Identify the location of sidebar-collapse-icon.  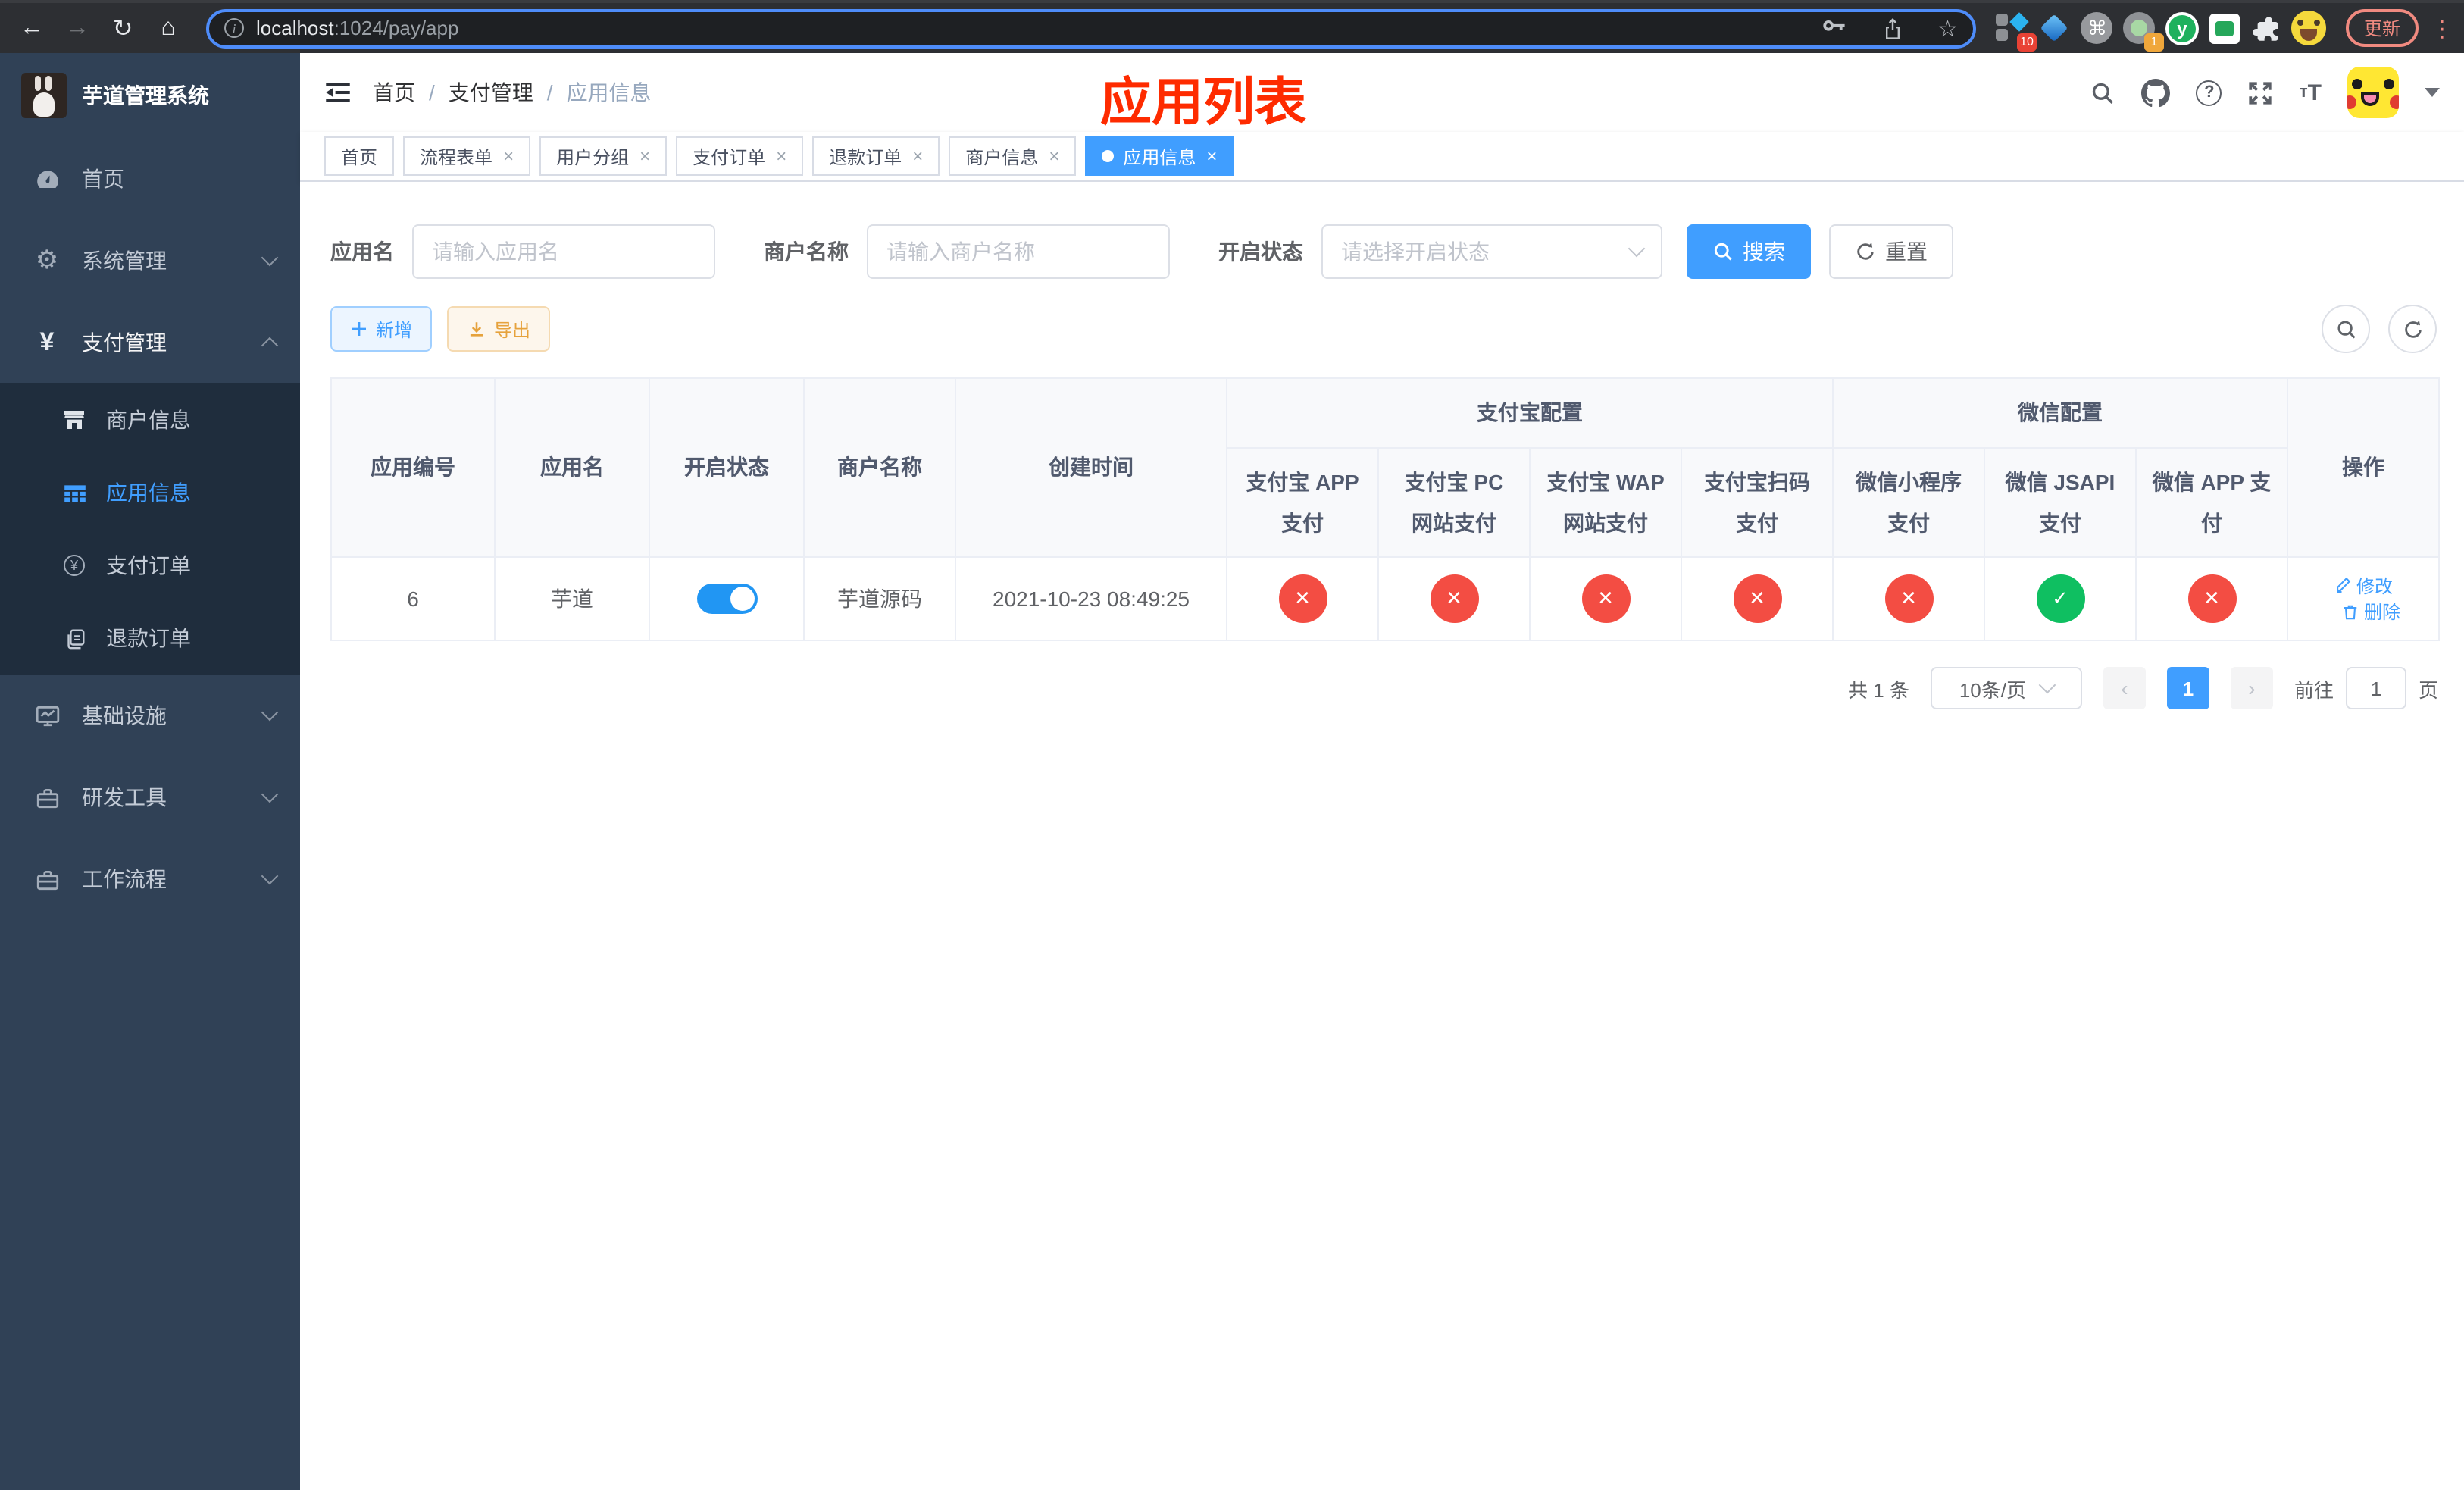
(338, 92).